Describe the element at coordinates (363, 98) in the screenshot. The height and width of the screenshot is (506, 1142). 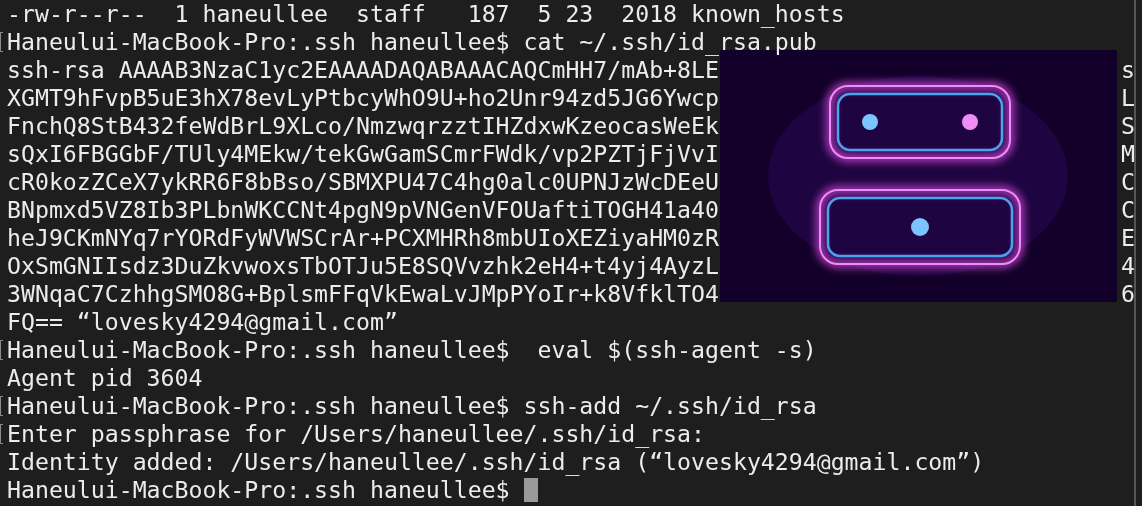
I see `terminal-line: XGMT9hFvpB5uE3hX78evLyPtbcyWhO9U+ho2Unr94zd5JG6Ywcp` at that location.